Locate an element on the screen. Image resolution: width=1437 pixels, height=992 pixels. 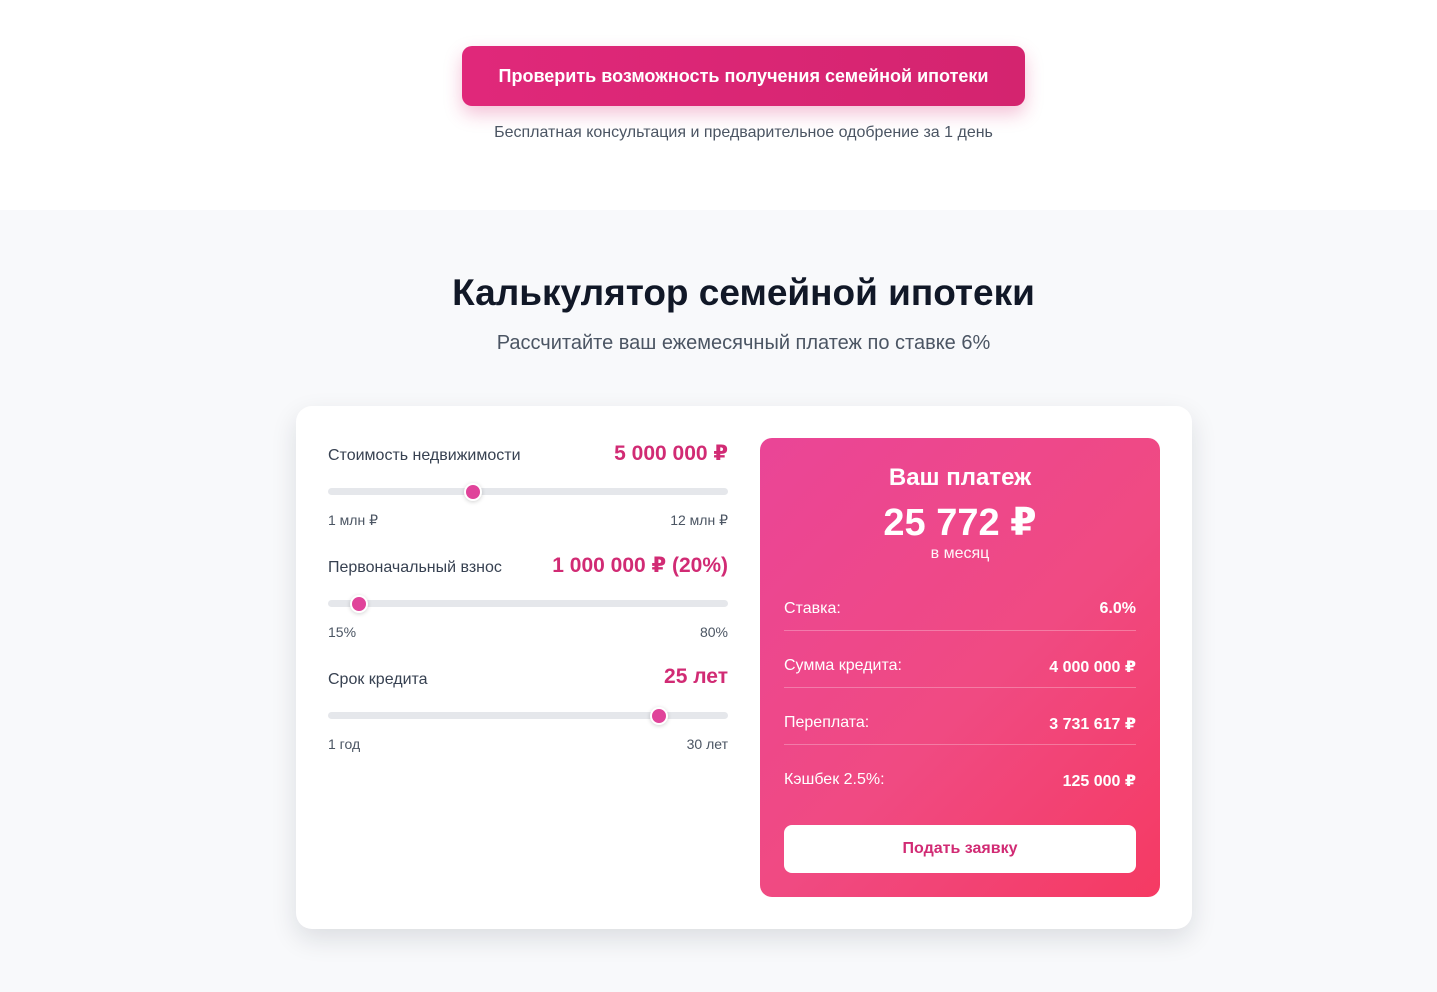
apply-button: Подать заявку is located at coordinates (960, 849).